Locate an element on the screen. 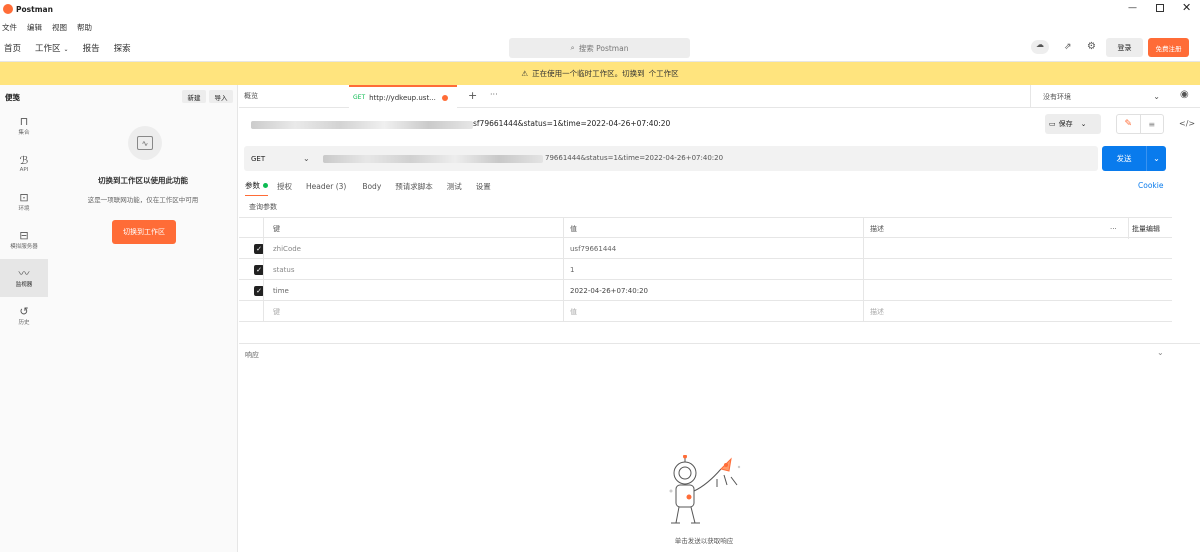 Image resolution: width=1200 pixels, height=552 pixels. search-input: ⌕ 搜索 Postman is located at coordinates (599, 48).